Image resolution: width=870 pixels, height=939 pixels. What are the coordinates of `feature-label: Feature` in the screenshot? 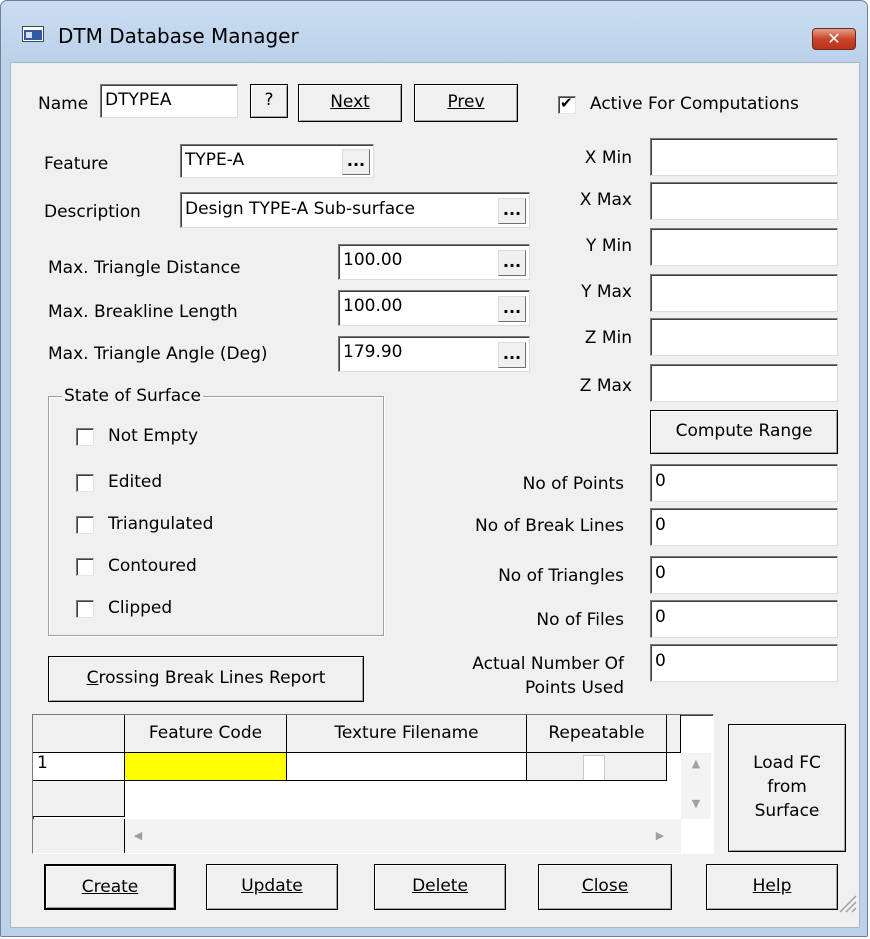 It's located at (76, 164).